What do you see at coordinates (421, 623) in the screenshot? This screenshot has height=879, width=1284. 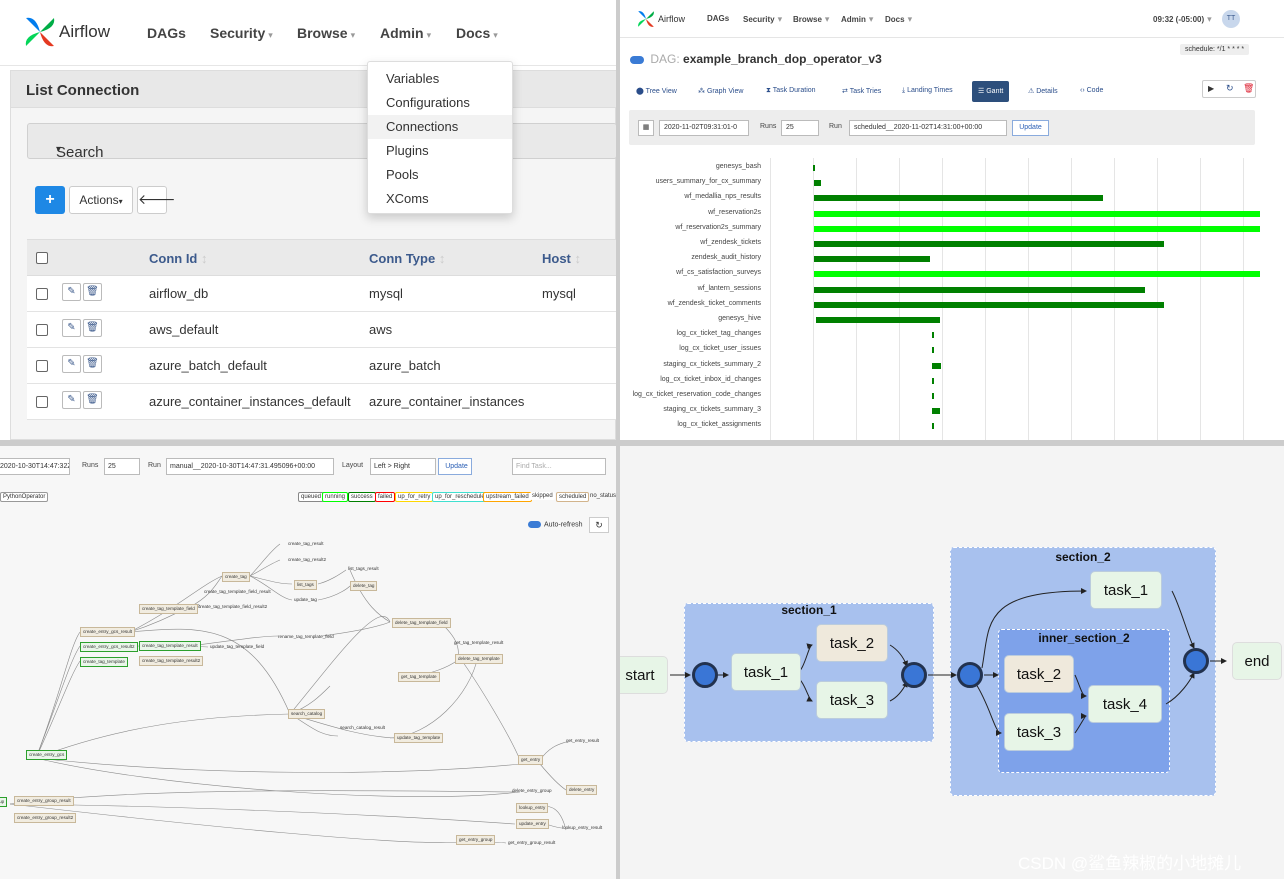 I see `graph-node: delete_tag_template_field` at bounding box center [421, 623].